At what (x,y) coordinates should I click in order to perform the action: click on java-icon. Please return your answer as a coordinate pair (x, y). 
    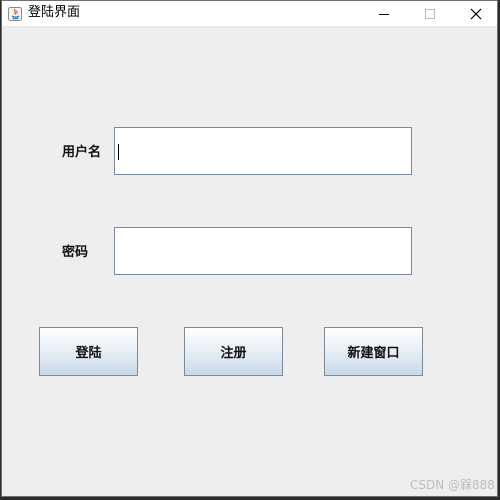
    Looking at the image, I should click on (15, 13).